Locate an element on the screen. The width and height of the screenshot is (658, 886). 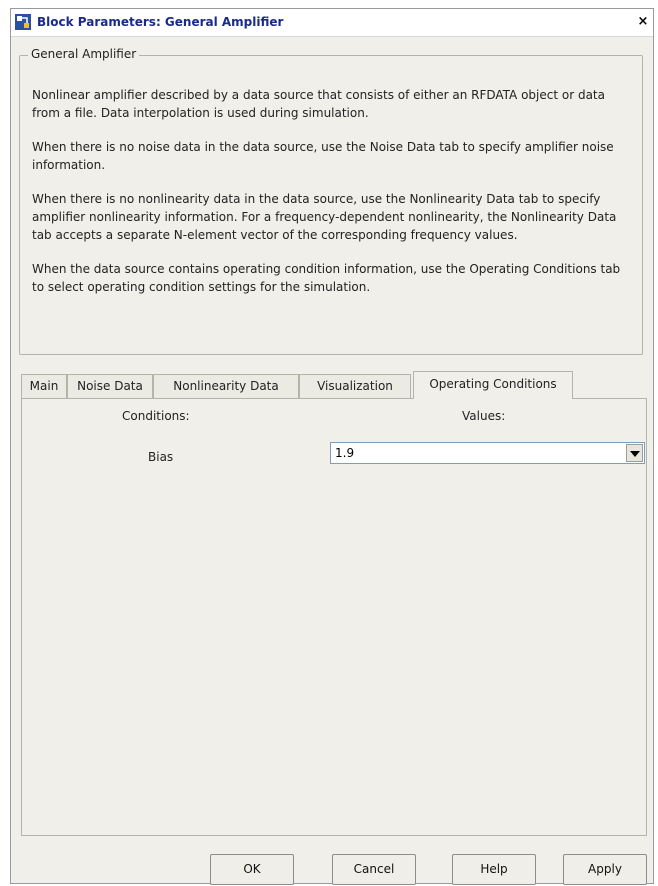
bias-value-select: 1.9 is located at coordinates (487, 453).